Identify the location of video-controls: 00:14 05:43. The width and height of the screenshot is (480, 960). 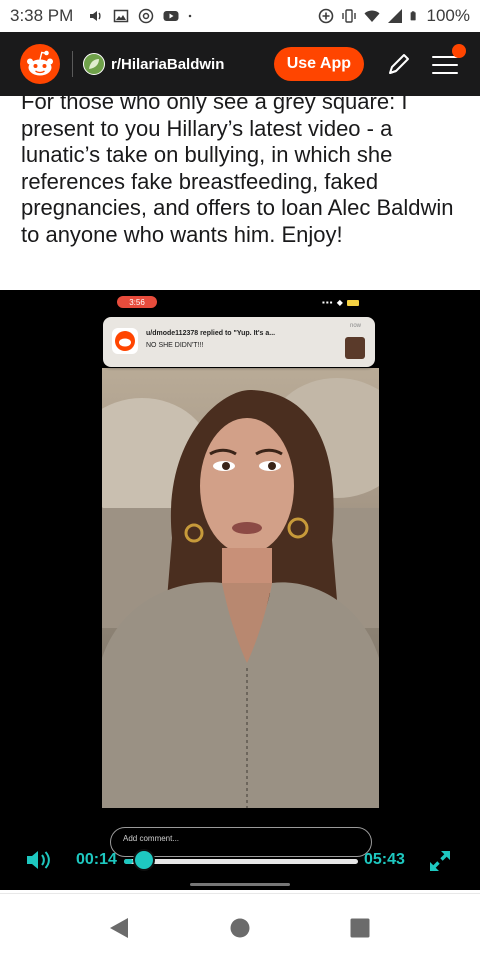
(240, 860).